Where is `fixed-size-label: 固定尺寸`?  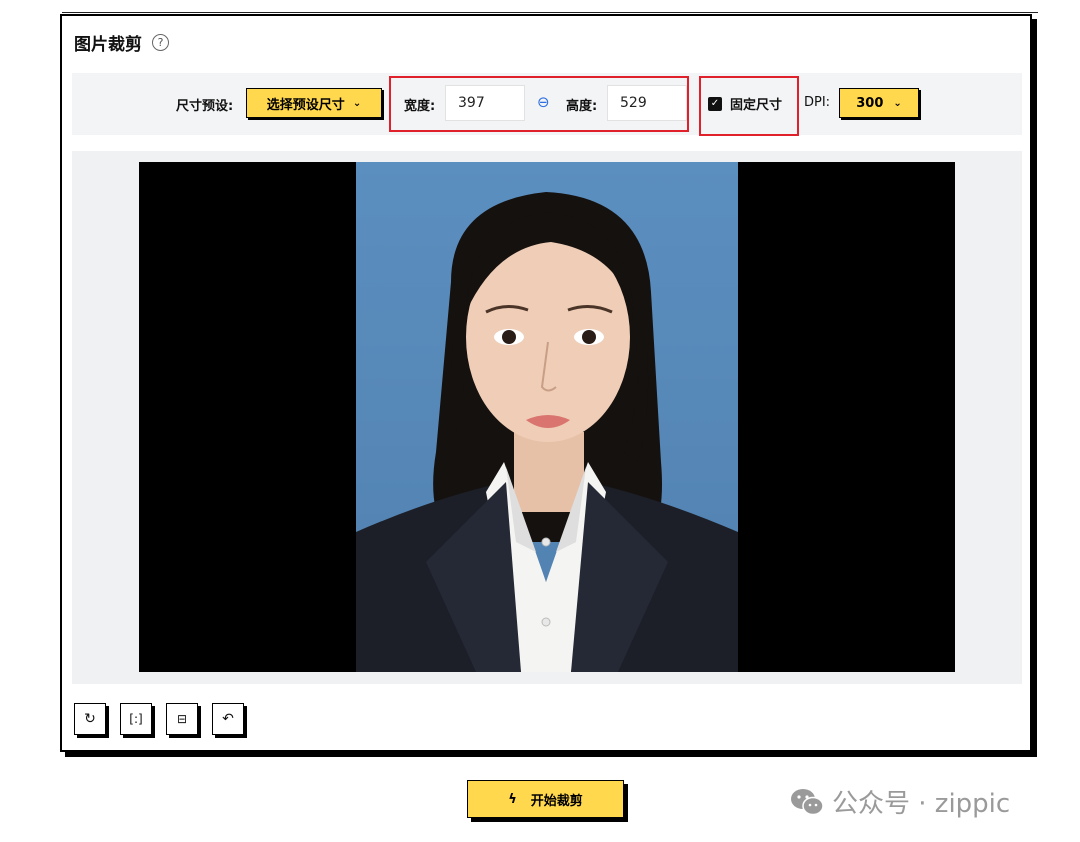
fixed-size-label: 固定尺寸 is located at coordinates (756, 105).